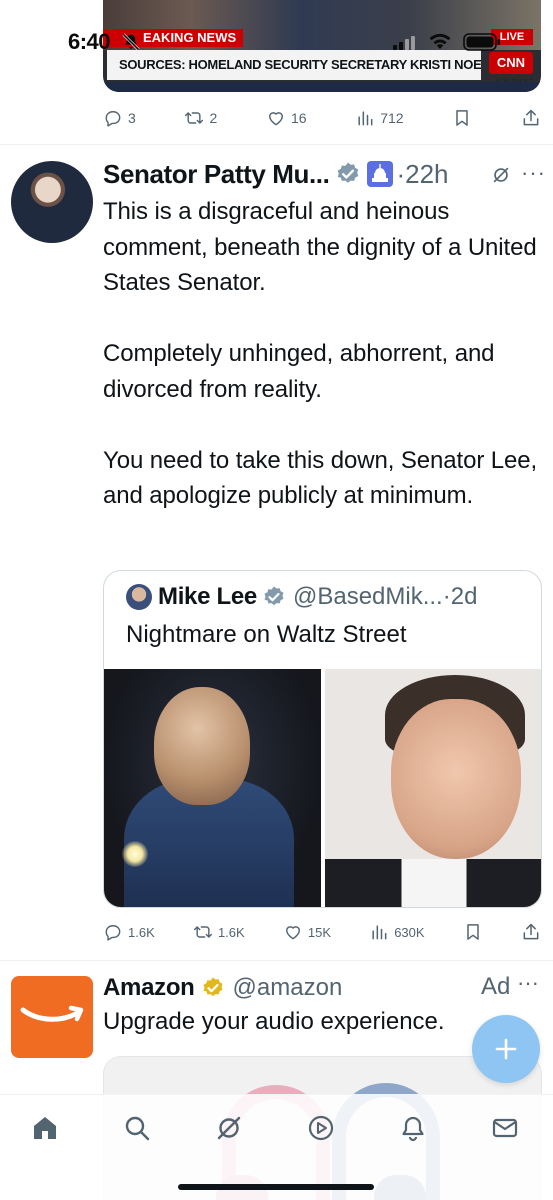  I want to click on reply-button: 1.6K, so click(129, 932).